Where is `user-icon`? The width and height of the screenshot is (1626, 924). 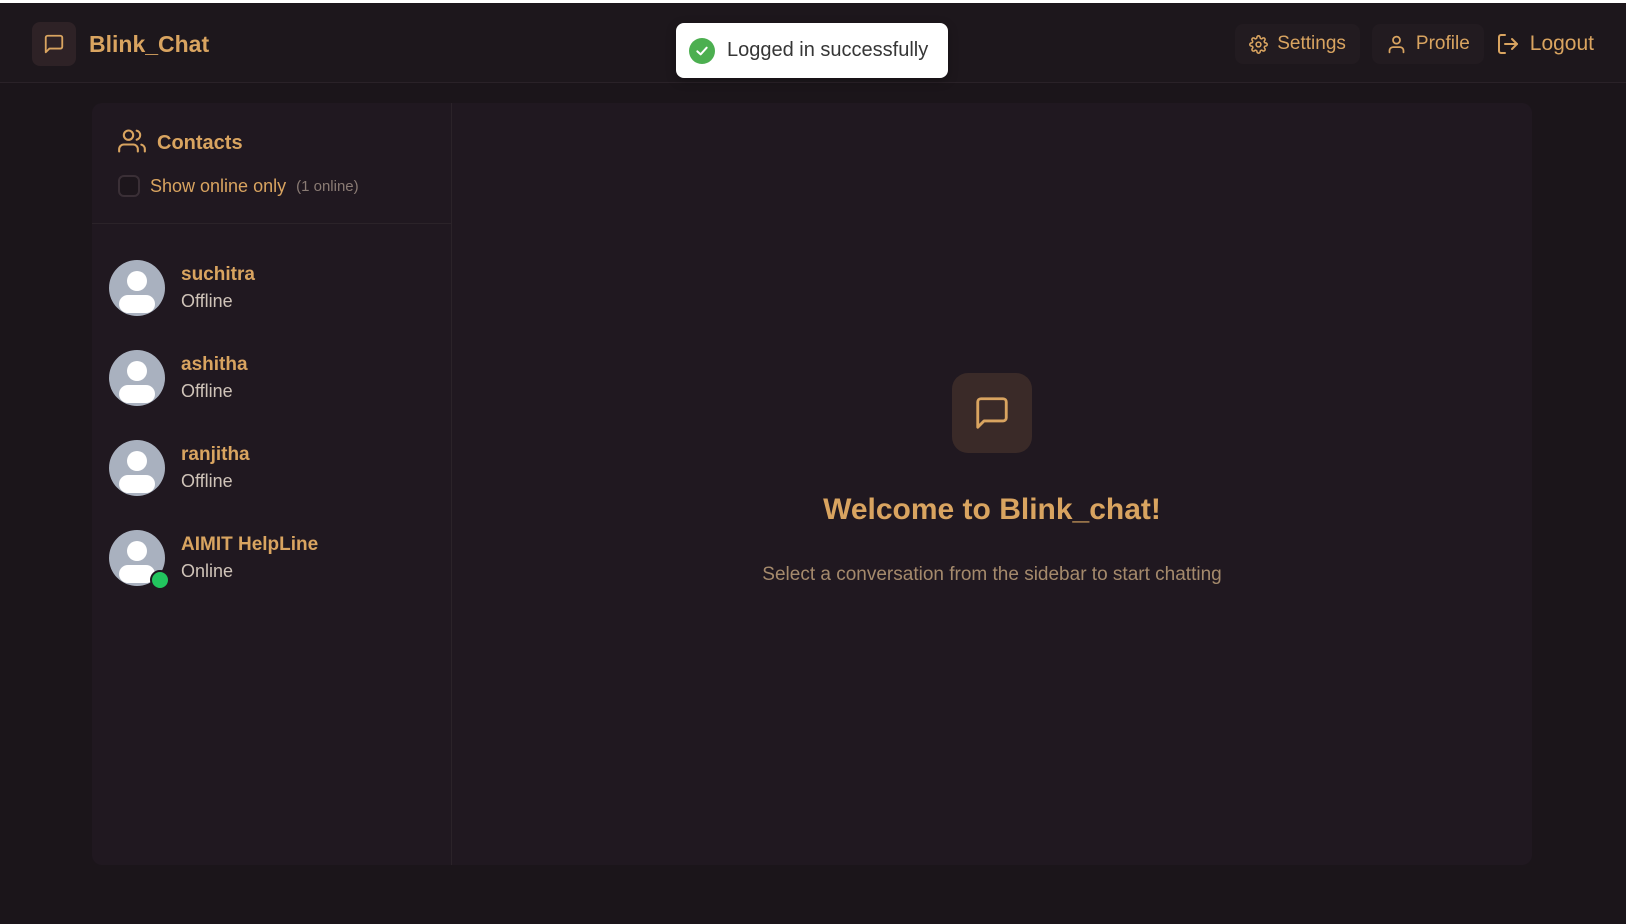 user-icon is located at coordinates (1396, 44).